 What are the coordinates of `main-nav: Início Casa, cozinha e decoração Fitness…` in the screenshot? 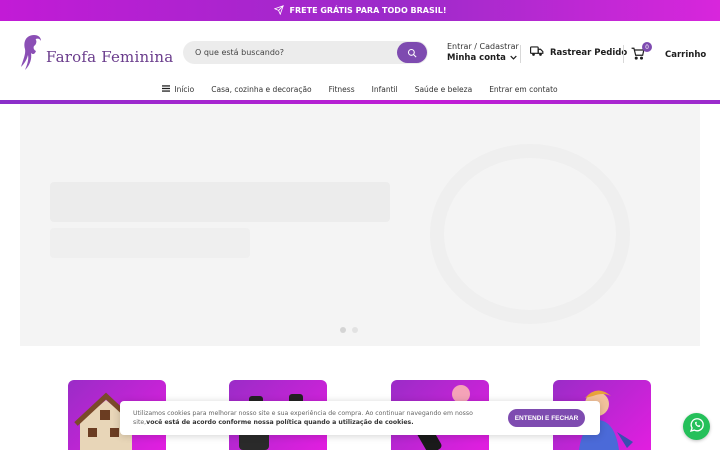 It's located at (360, 89).